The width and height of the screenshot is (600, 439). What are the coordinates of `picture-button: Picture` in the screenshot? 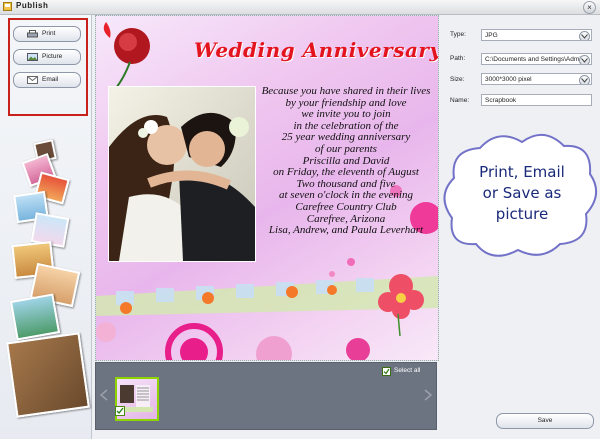 It's located at (47, 57).